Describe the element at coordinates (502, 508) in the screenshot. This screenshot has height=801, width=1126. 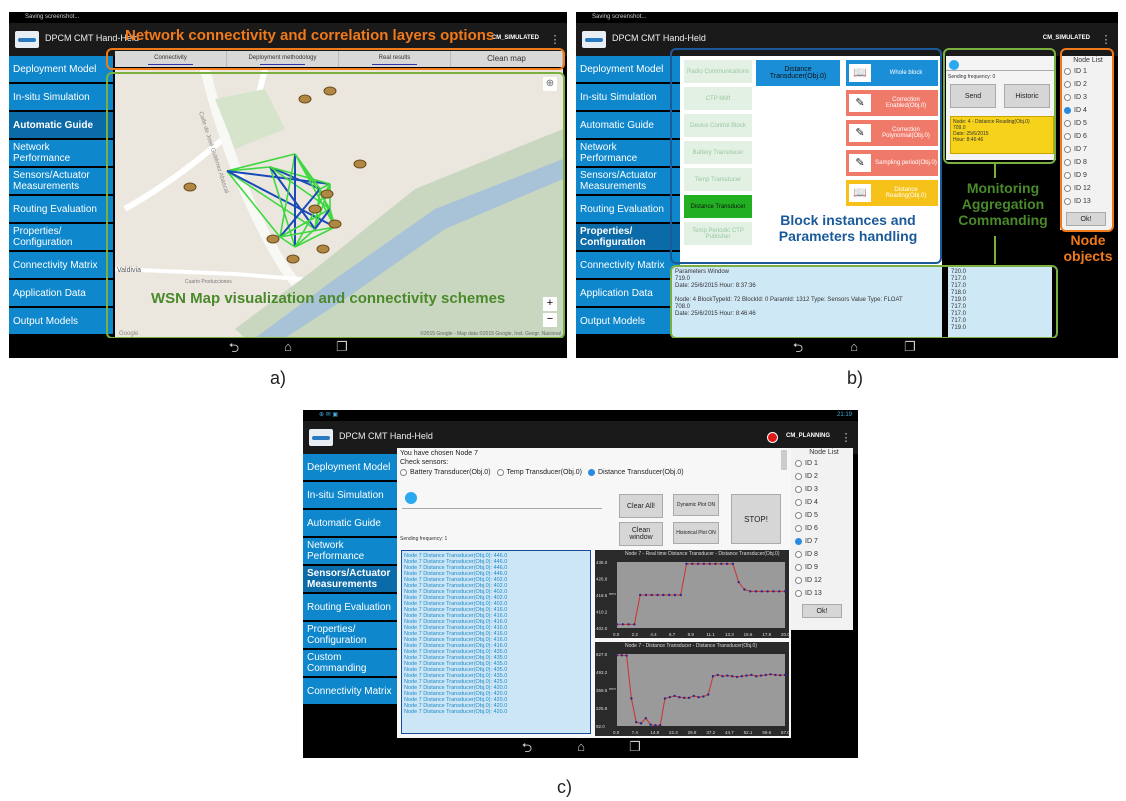
I see `frequency-slider-track` at that location.